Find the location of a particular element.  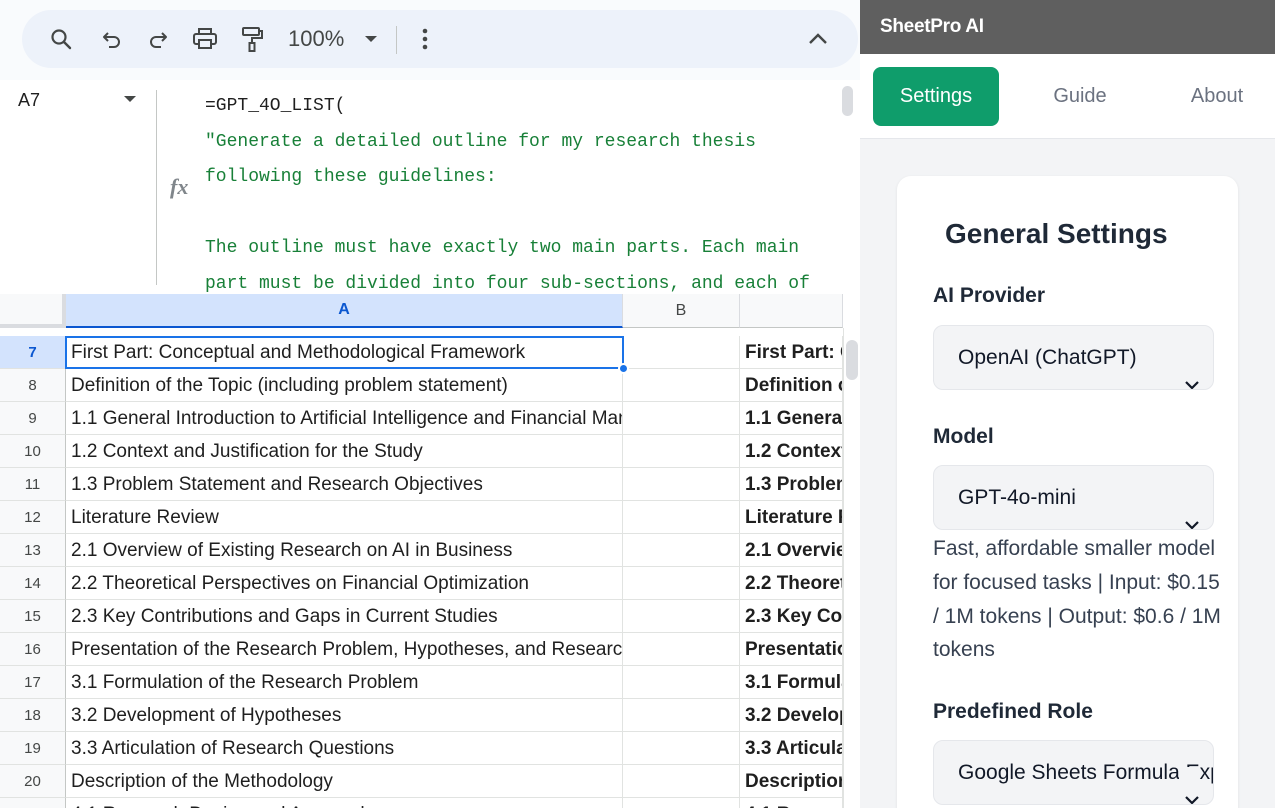

cell-a: Description of the Methodology is located at coordinates (344, 781).